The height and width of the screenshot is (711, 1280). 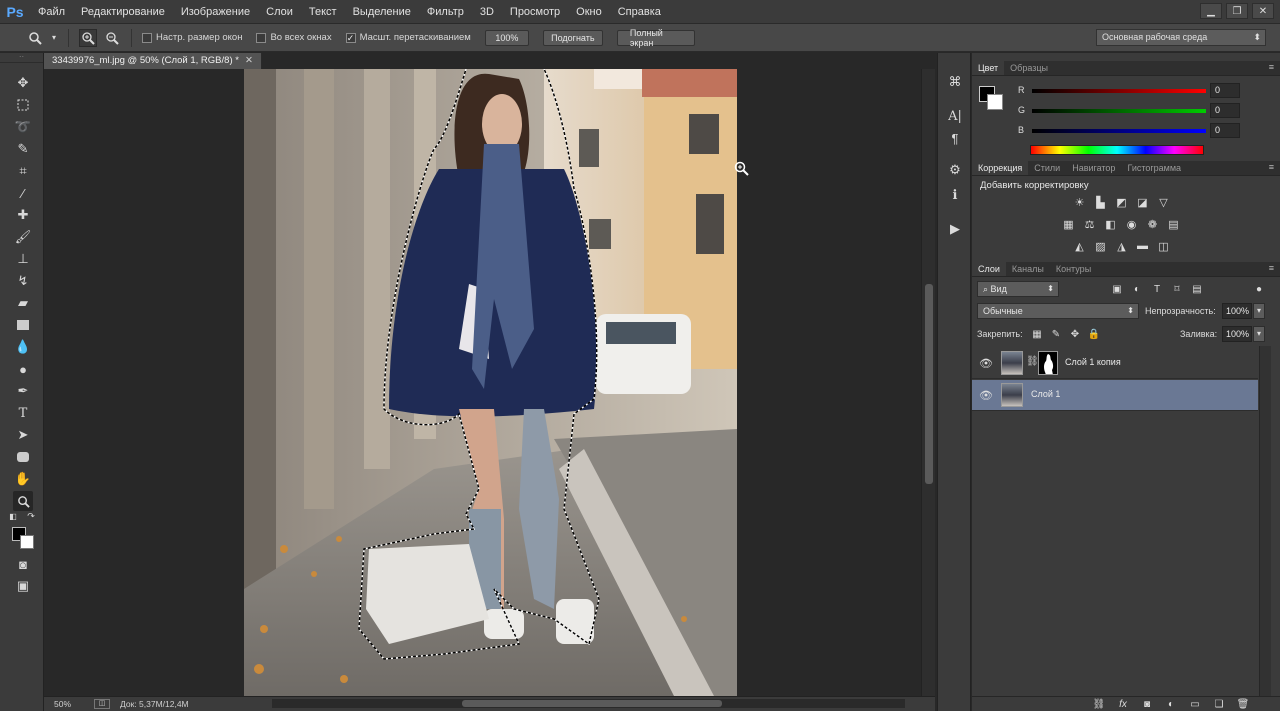 What do you see at coordinates (1131, 224) in the screenshot?
I see `photo-filter-icon: ◉` at bounding box center [1131, 224].